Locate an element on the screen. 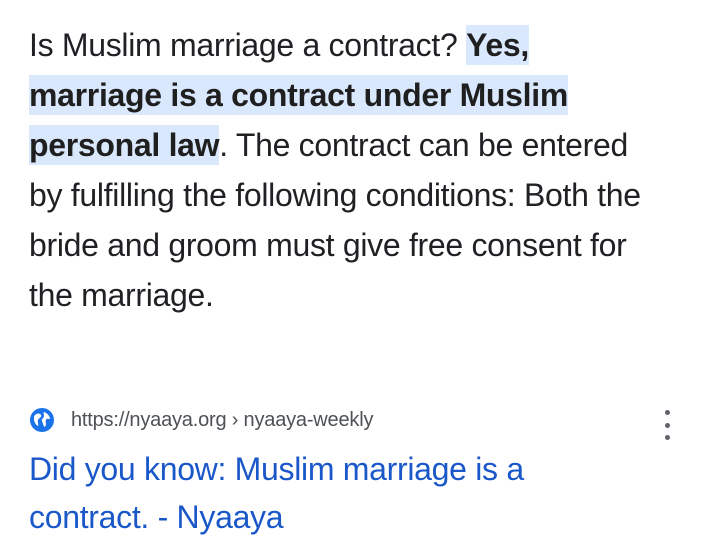  more-options-icon is located at coordinates (667, 425).